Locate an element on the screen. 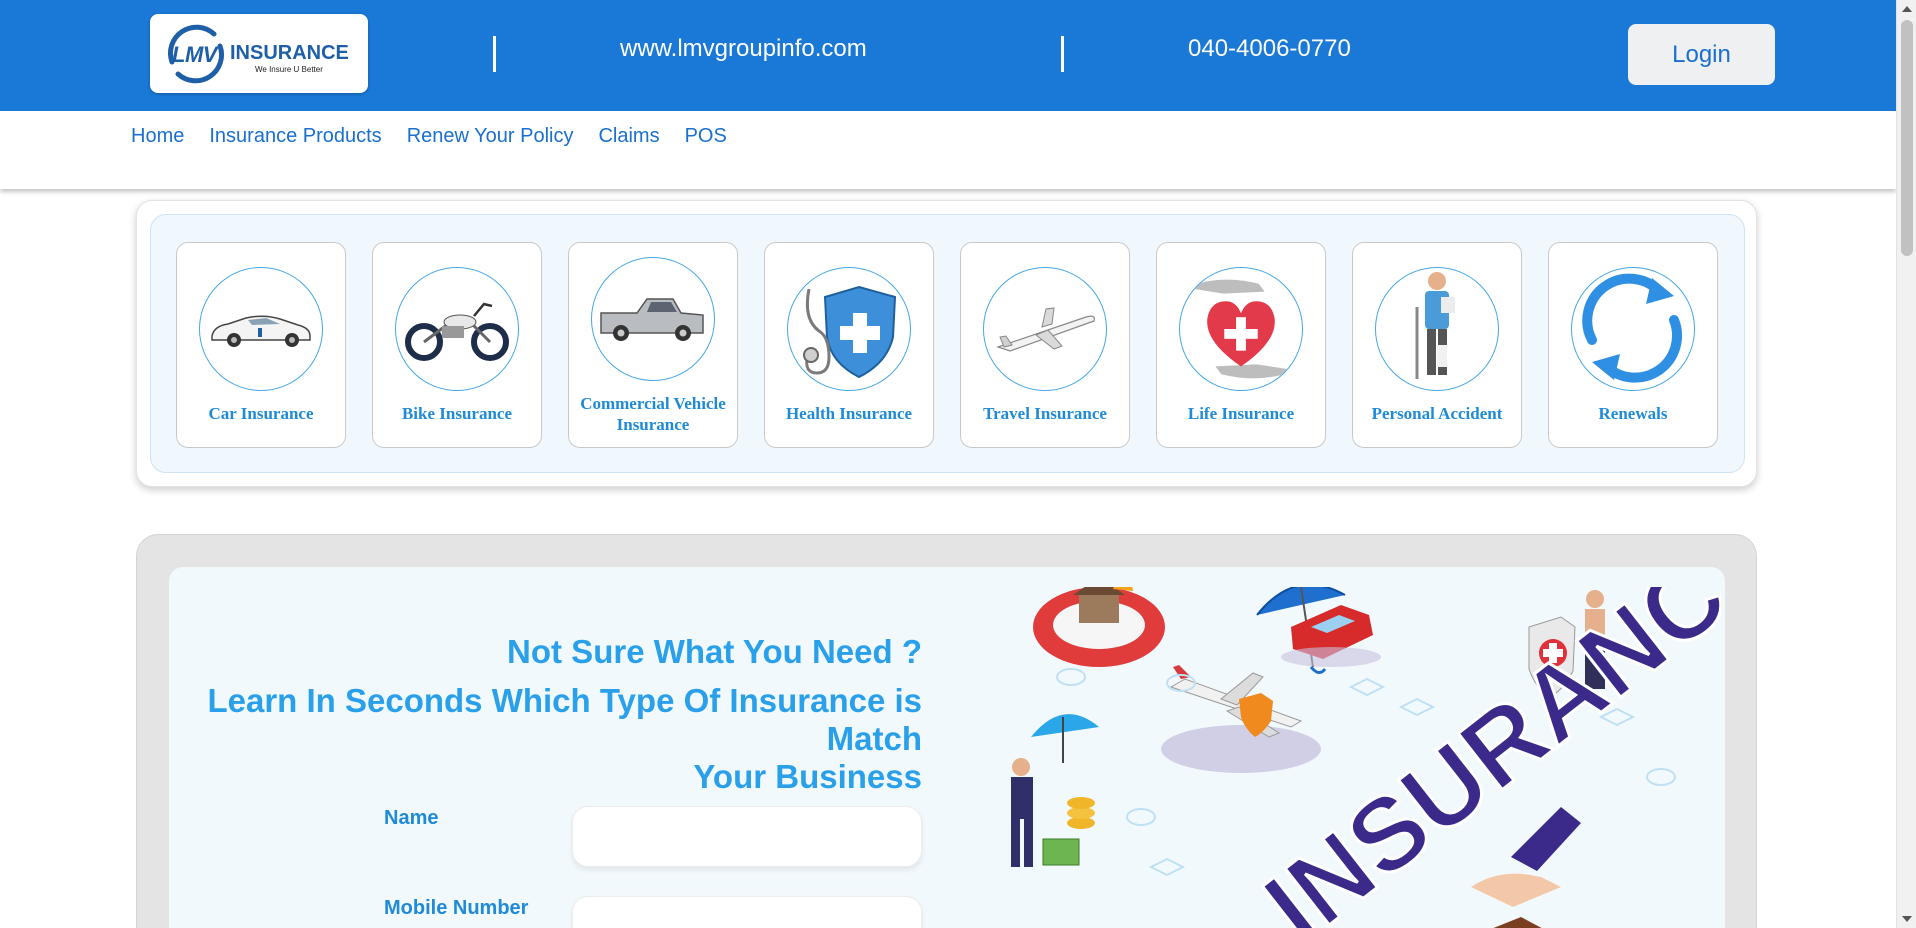  website-url: www.lmvgroupinfo.com is located at coordinates (743, 49).